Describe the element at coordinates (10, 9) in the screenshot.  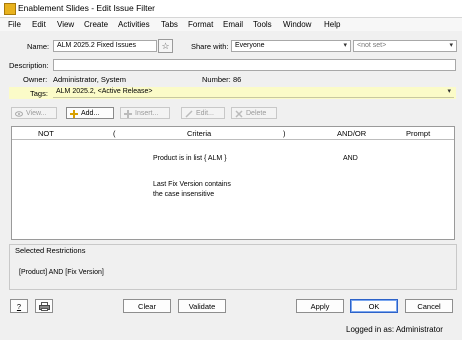
I see `app-icon` at that location.